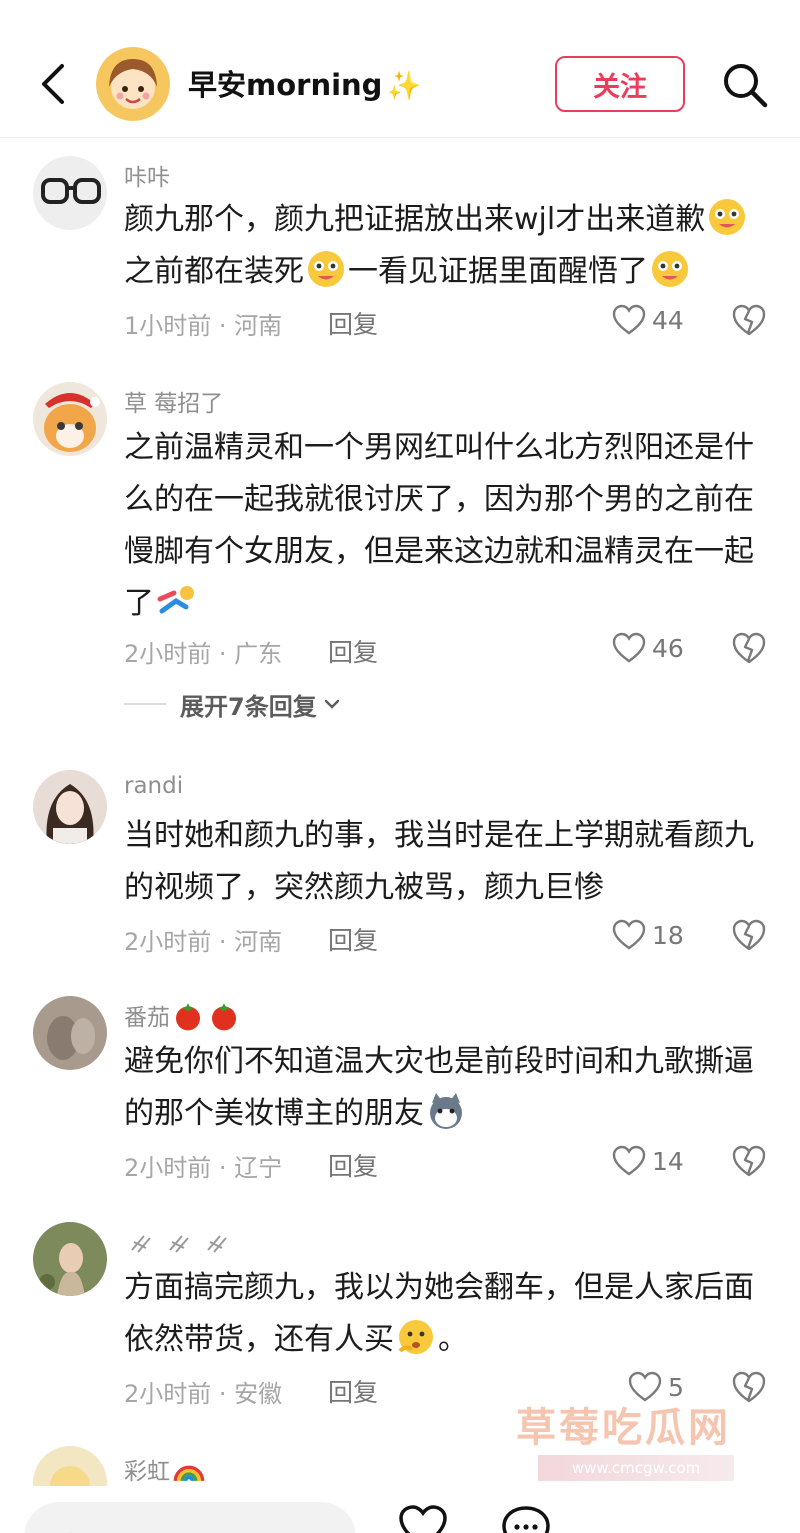 The height and width of the screenshot is (1533, 800). Describe the element at coordinates (203, 326) in the screenshot. I see `comment-time-location: 1小时前 · 河南` at that location.